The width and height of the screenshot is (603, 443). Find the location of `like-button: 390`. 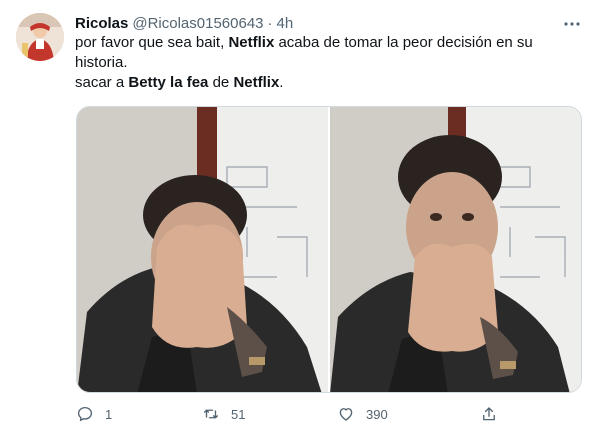

like-button: 390 is located at coordinates (362, 414).